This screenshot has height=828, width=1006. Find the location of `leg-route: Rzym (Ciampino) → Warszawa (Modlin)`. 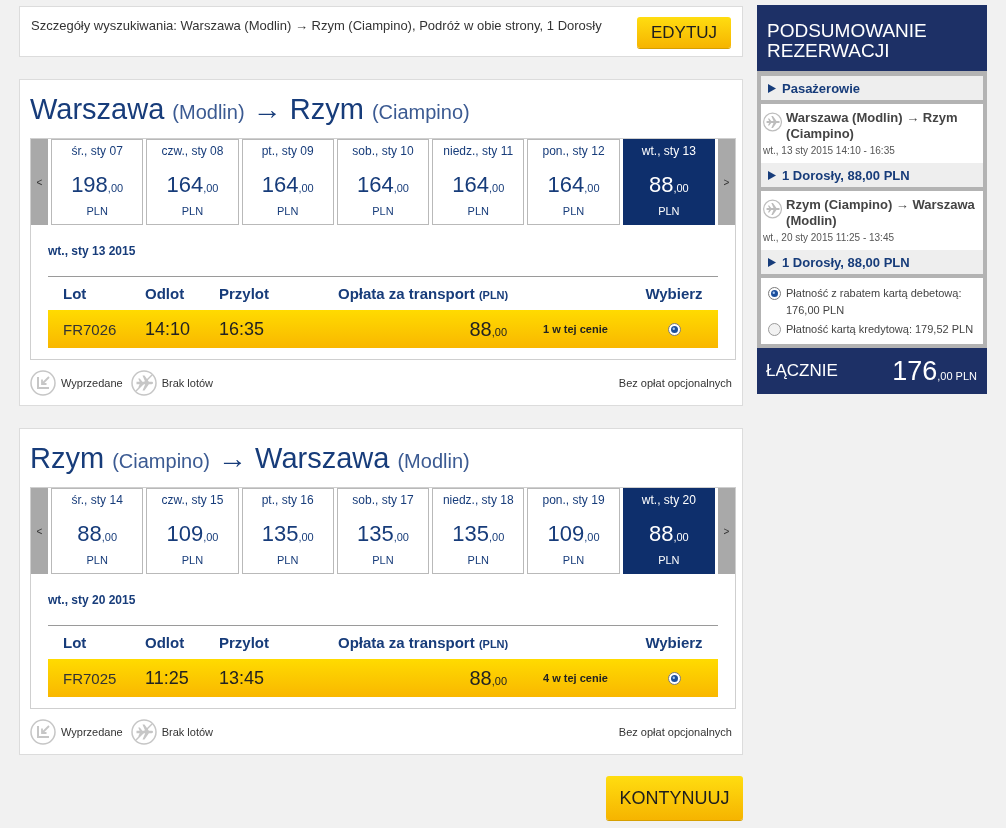

leg-route: Rzym (Ciampino) → Warszawa (Modlin) is located at coordinates (881, 213).